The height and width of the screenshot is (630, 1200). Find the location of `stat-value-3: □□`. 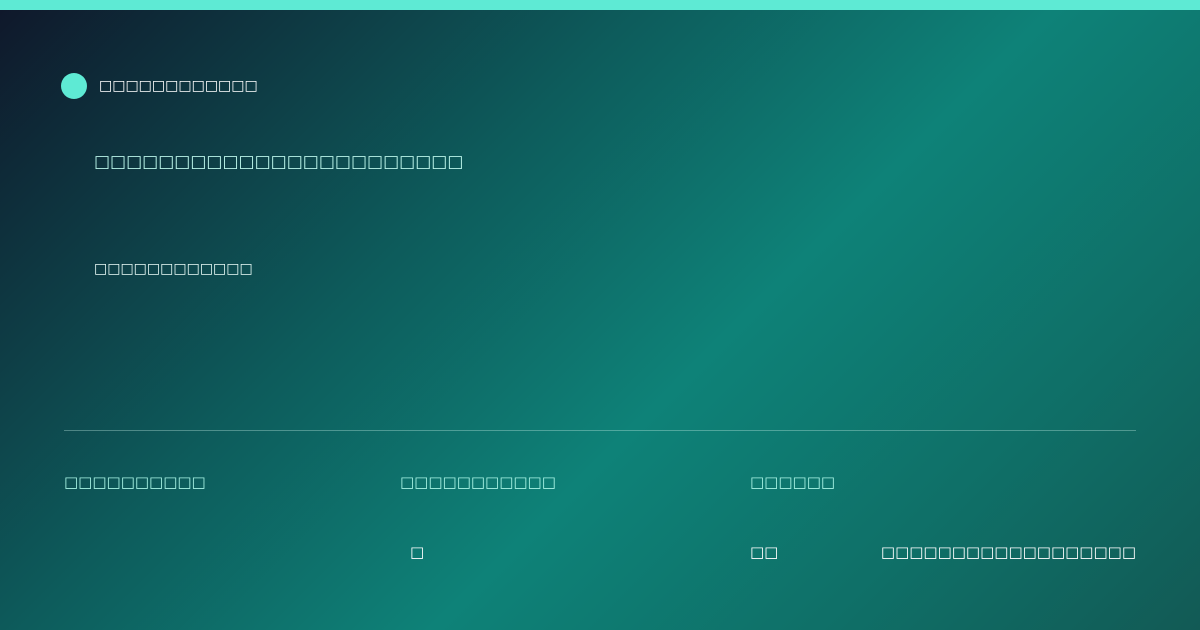

stat-value-3: □□ is located at coordinates (764, 552).